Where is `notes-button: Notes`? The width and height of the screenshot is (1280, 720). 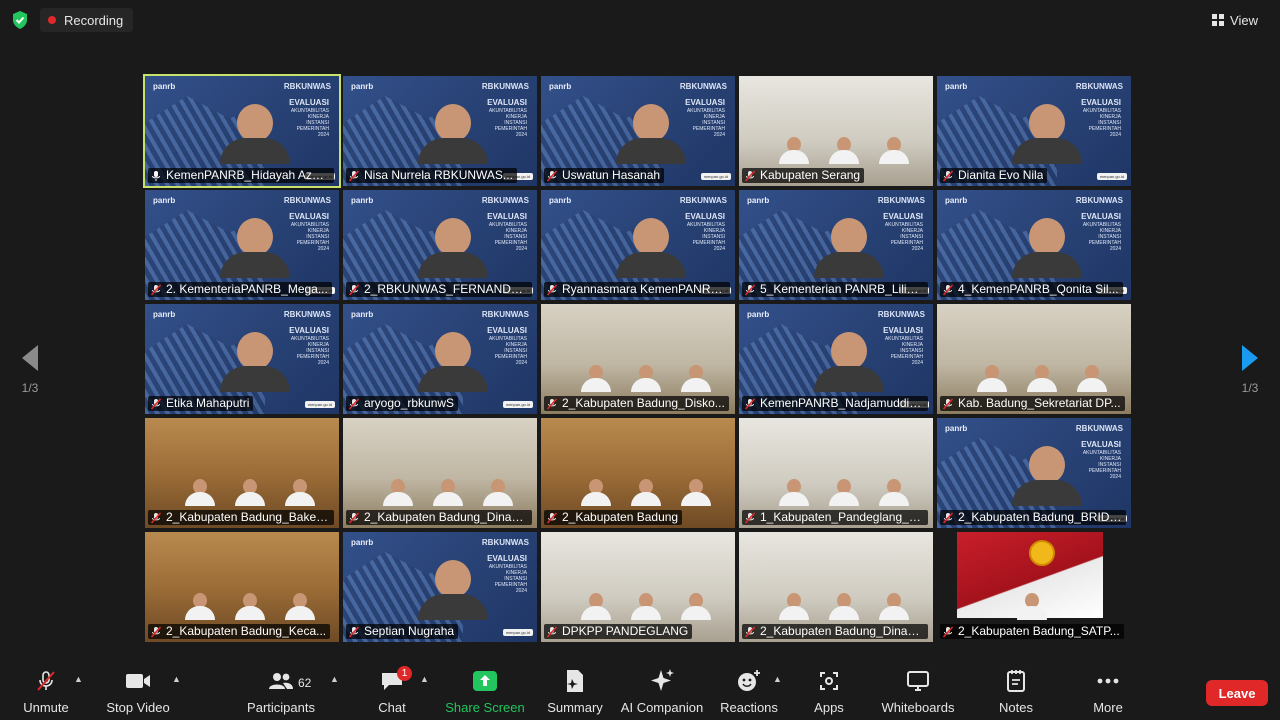 notes-button: Notes is located at coordinates (1016, 692).